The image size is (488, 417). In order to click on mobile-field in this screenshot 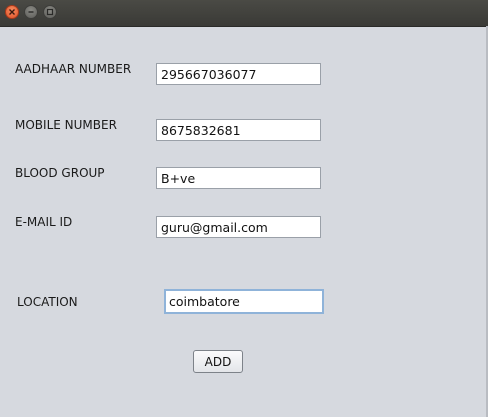, I will do `click(238, 130)`.